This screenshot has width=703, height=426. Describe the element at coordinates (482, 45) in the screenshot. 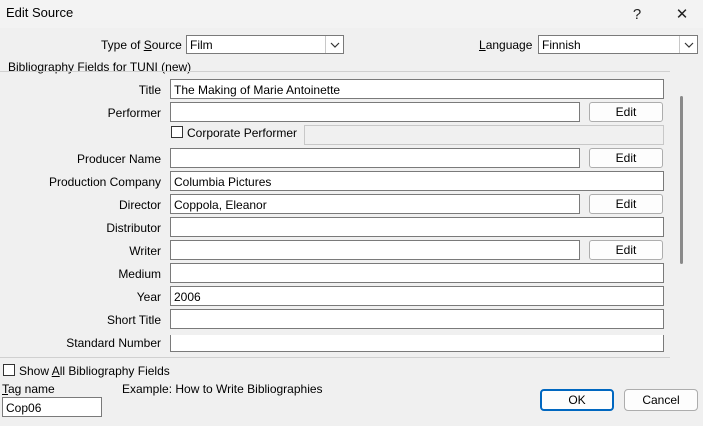

I see `language-label-key: L` at that location.